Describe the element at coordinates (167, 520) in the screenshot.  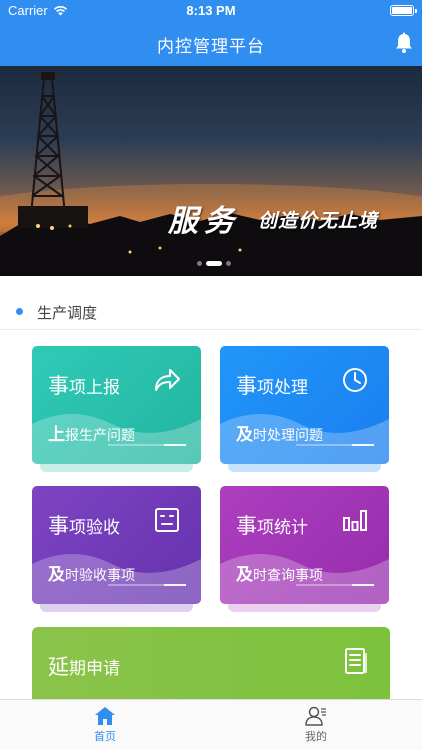
I see `checklist-box-icon` at that location.